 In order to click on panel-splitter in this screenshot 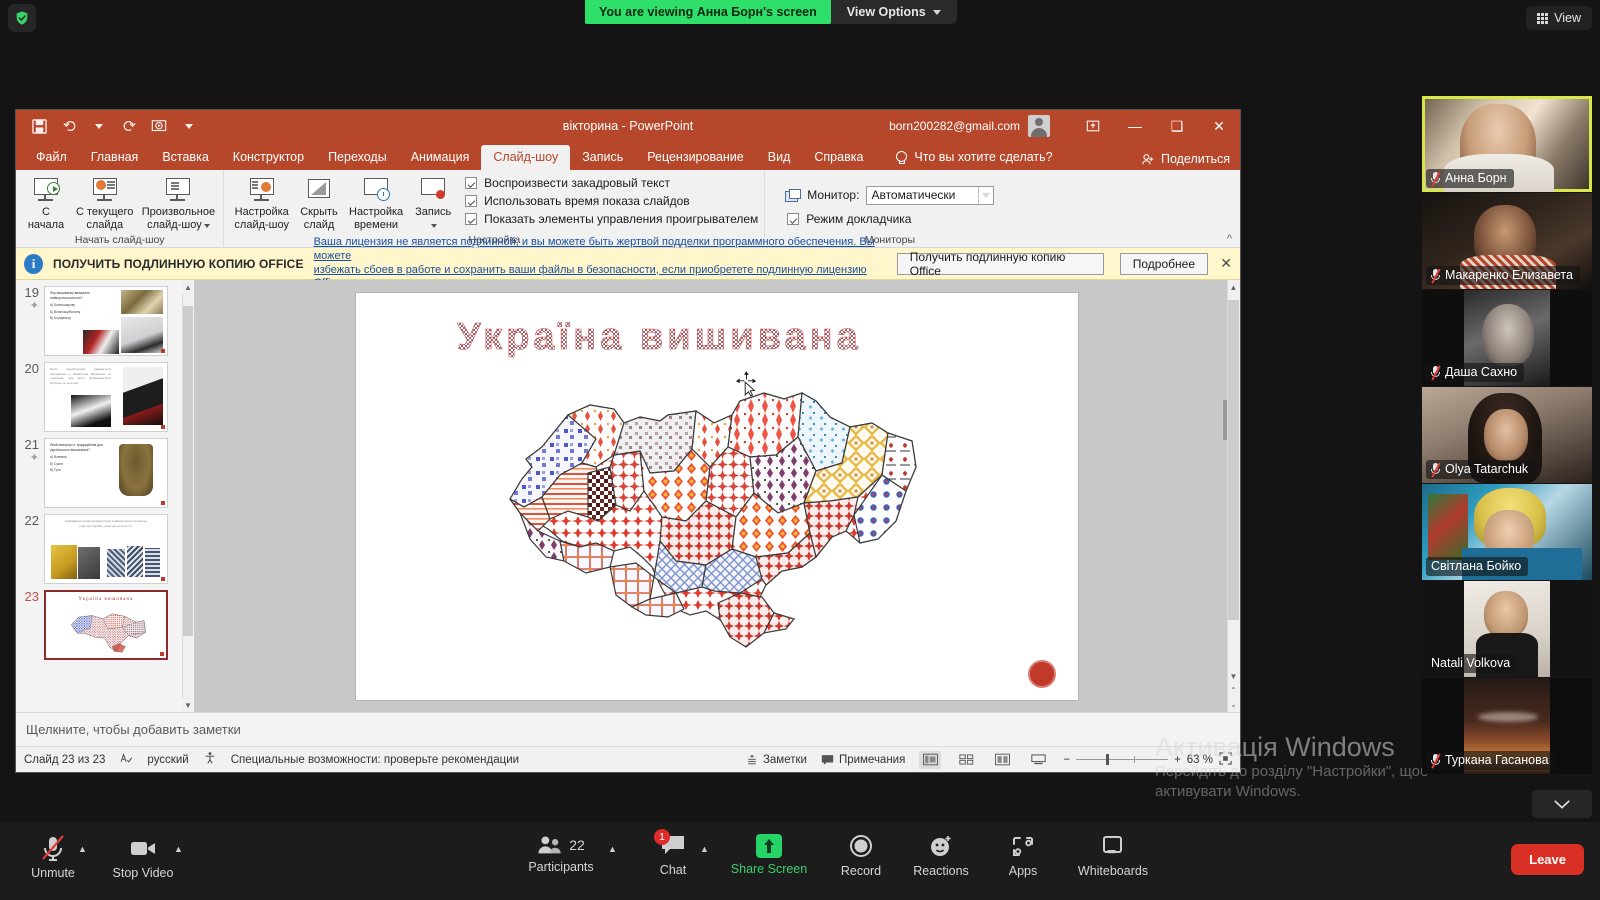, I will do `click(1225, 420)`.